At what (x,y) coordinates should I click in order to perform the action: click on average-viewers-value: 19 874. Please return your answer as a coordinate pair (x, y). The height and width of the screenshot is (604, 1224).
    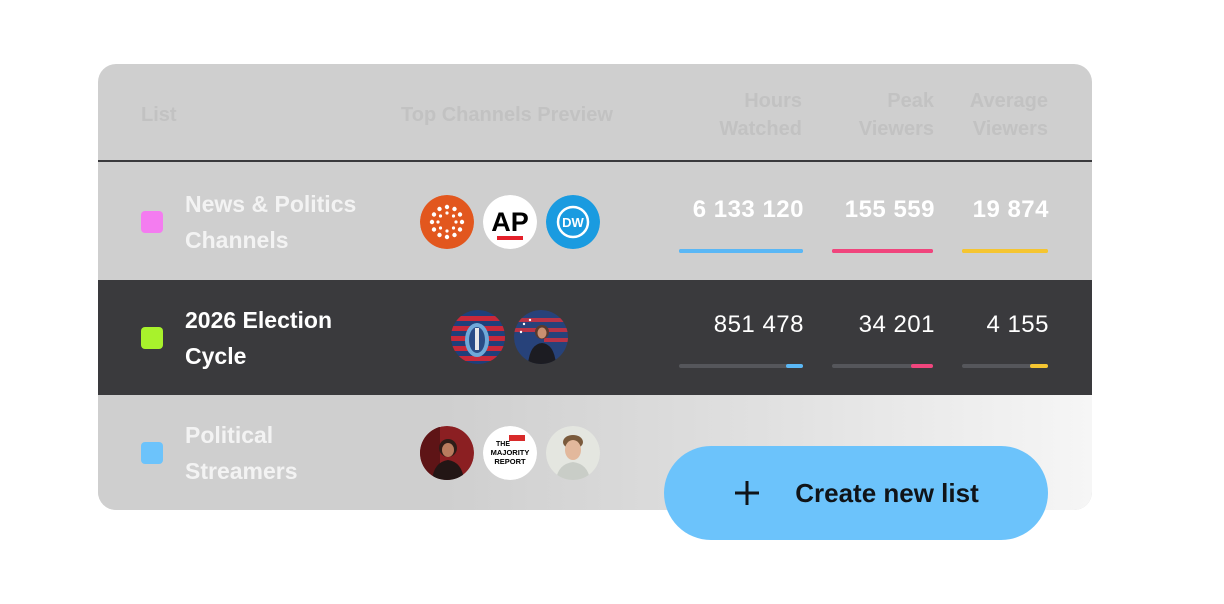
    Looking at the image, I should click on (1010, 209).